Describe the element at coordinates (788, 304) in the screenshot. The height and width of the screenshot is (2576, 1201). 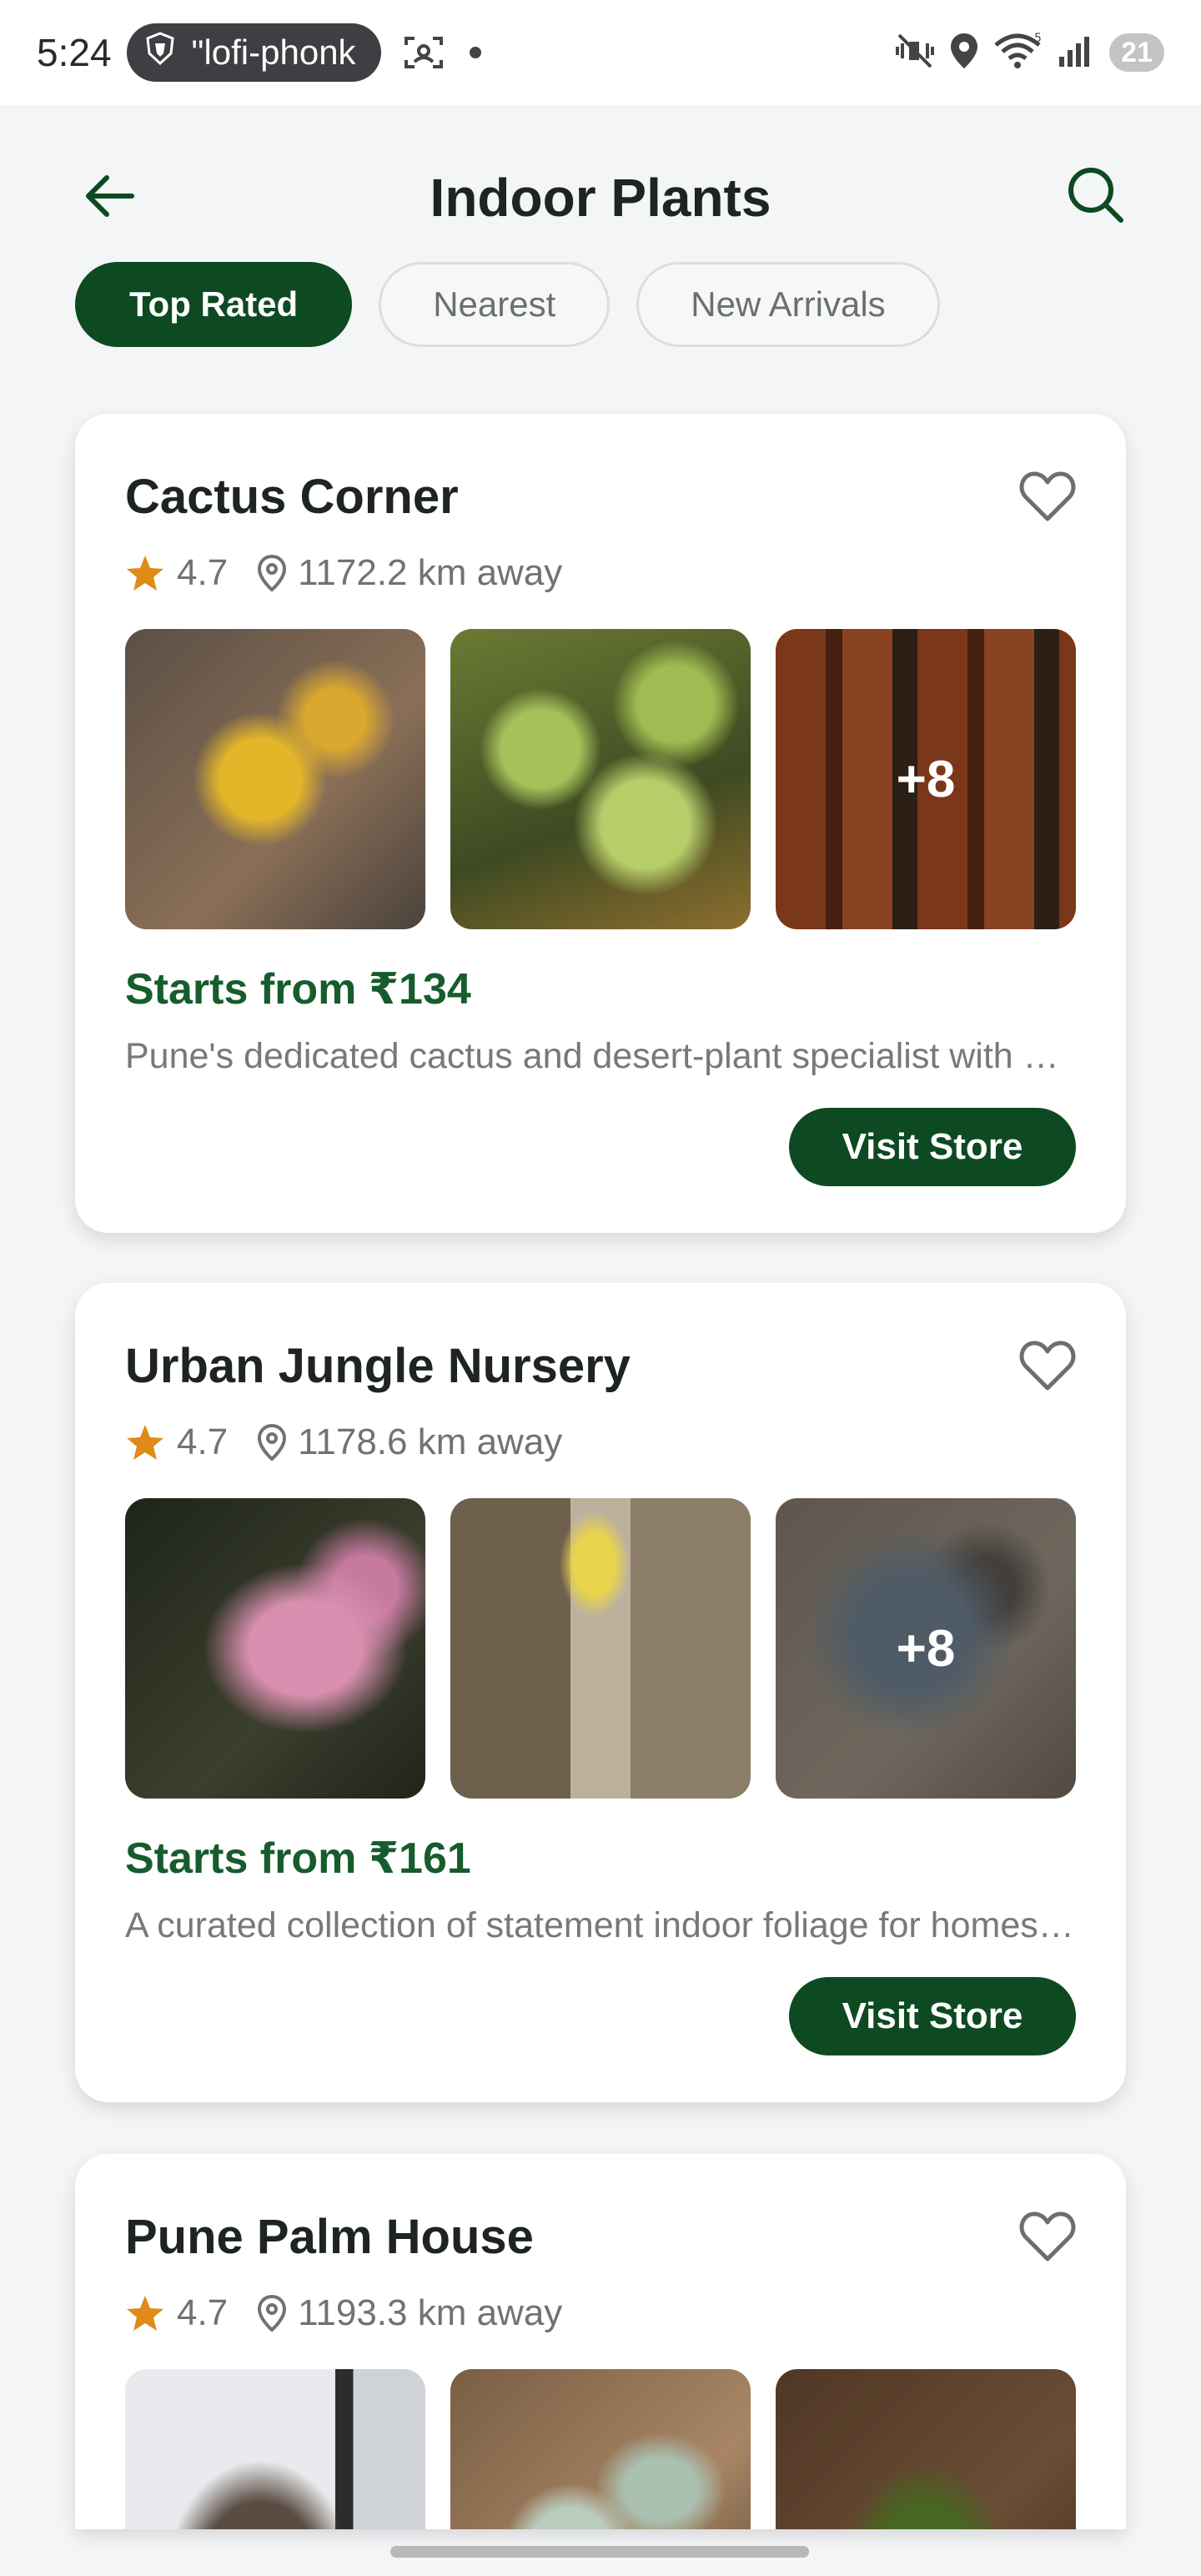
I see `filter-chip-new-arrivals: New Arrivals` at that location.